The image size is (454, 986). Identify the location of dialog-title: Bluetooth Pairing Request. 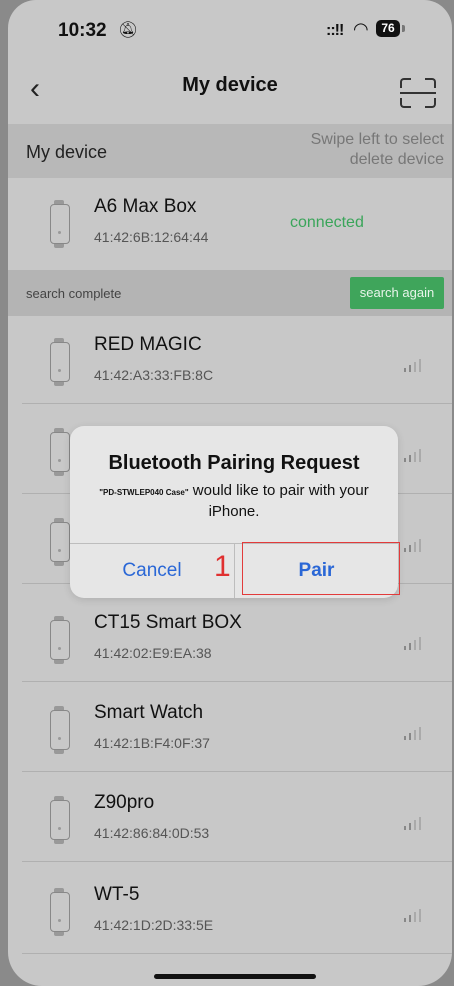
(234, 463).